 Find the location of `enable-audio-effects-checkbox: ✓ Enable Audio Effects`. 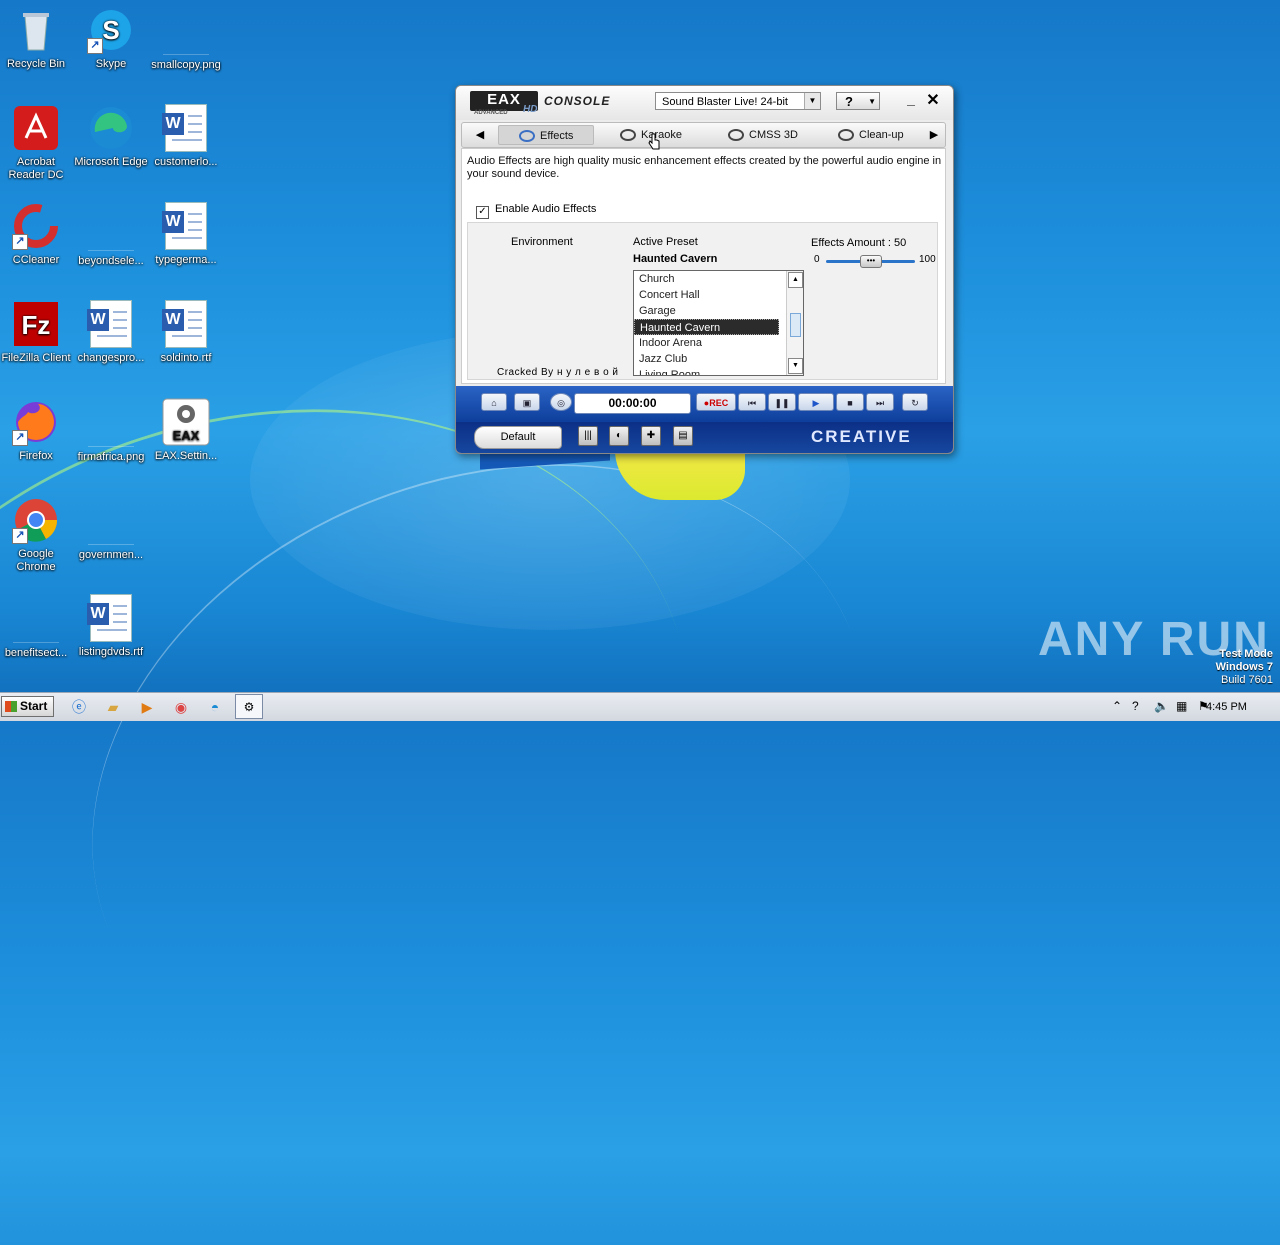

enable-audio-effects-checkbox: ✓ Enable Audio Effects is located at coordinates (536, 211).